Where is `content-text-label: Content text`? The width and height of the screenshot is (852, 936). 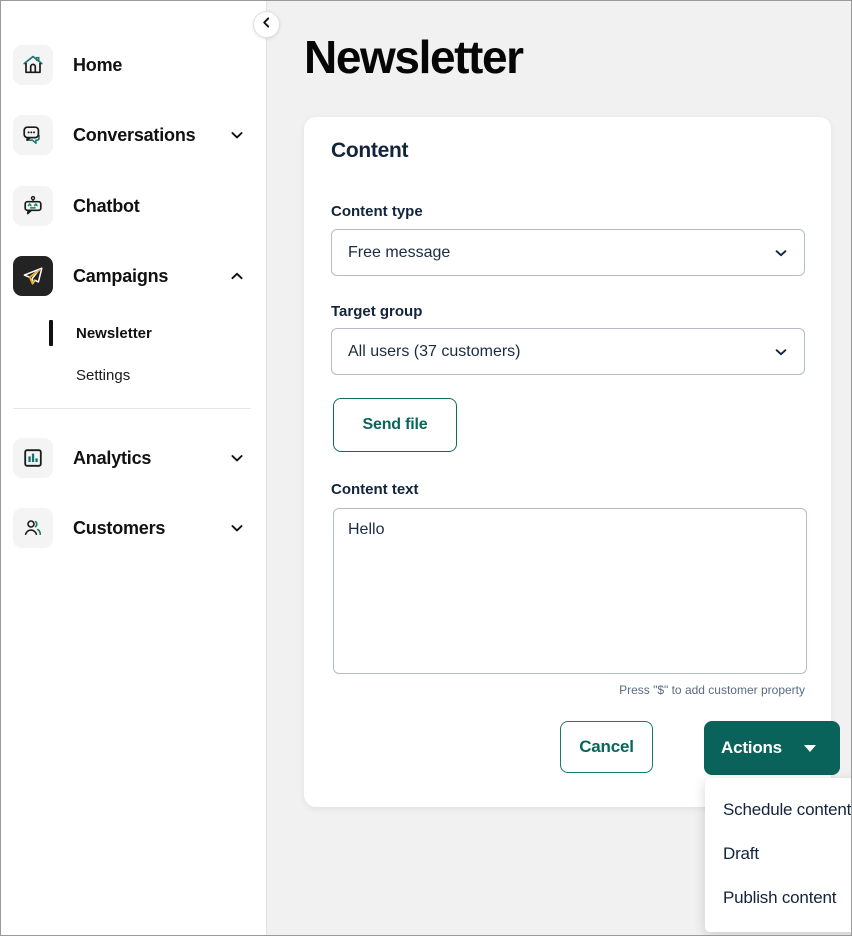
content-text-label: Content text is located at coordinates (375, 489).